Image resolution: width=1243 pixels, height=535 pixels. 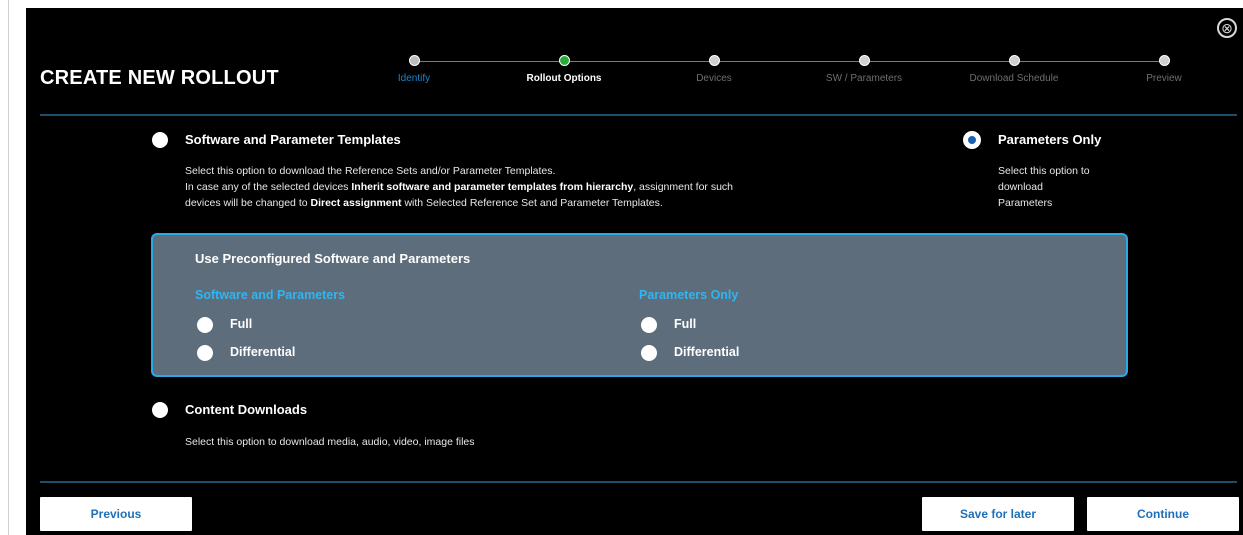 What do you see at coordinates (8, 267) in the screenshot?
I see `page-edge-line` at bounding box center [8, 267].